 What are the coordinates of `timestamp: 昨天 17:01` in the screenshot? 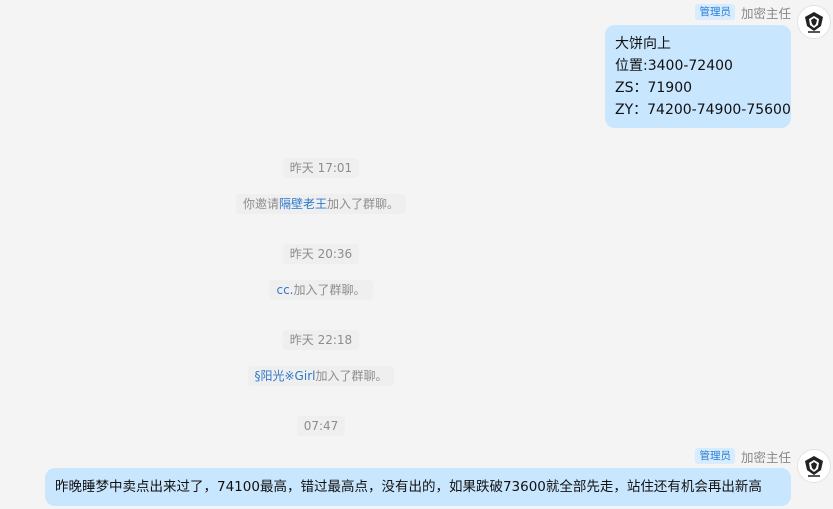 It's located at (321, 168).